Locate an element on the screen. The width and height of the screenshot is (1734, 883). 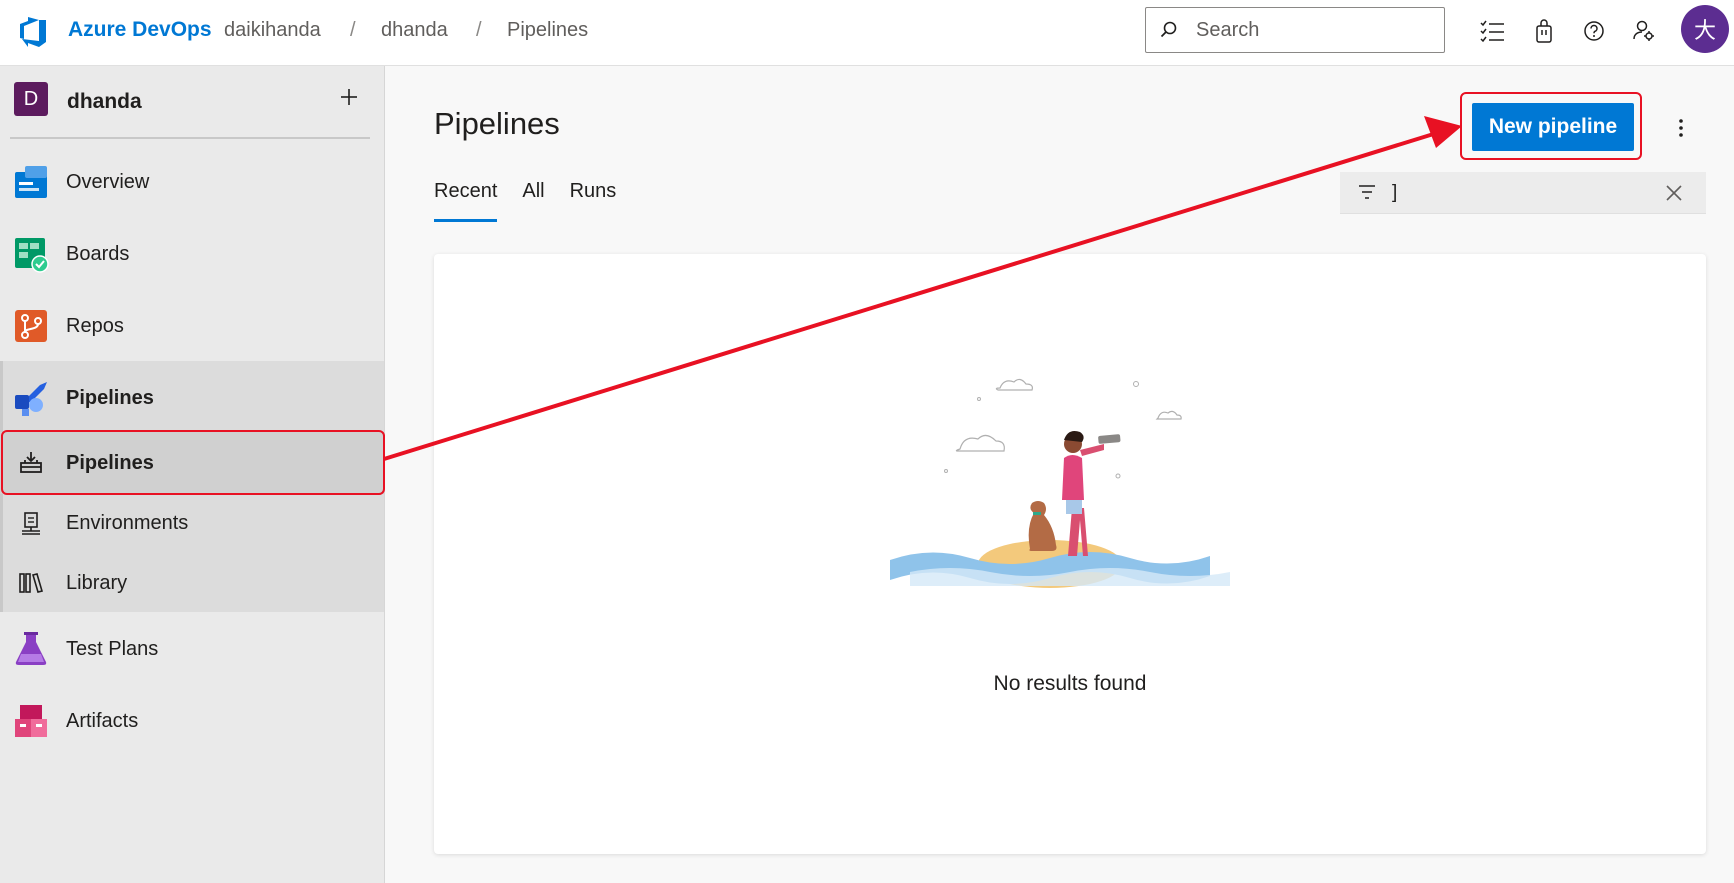
sidebar-item-label: Environments is located at coordinates (127, 522).